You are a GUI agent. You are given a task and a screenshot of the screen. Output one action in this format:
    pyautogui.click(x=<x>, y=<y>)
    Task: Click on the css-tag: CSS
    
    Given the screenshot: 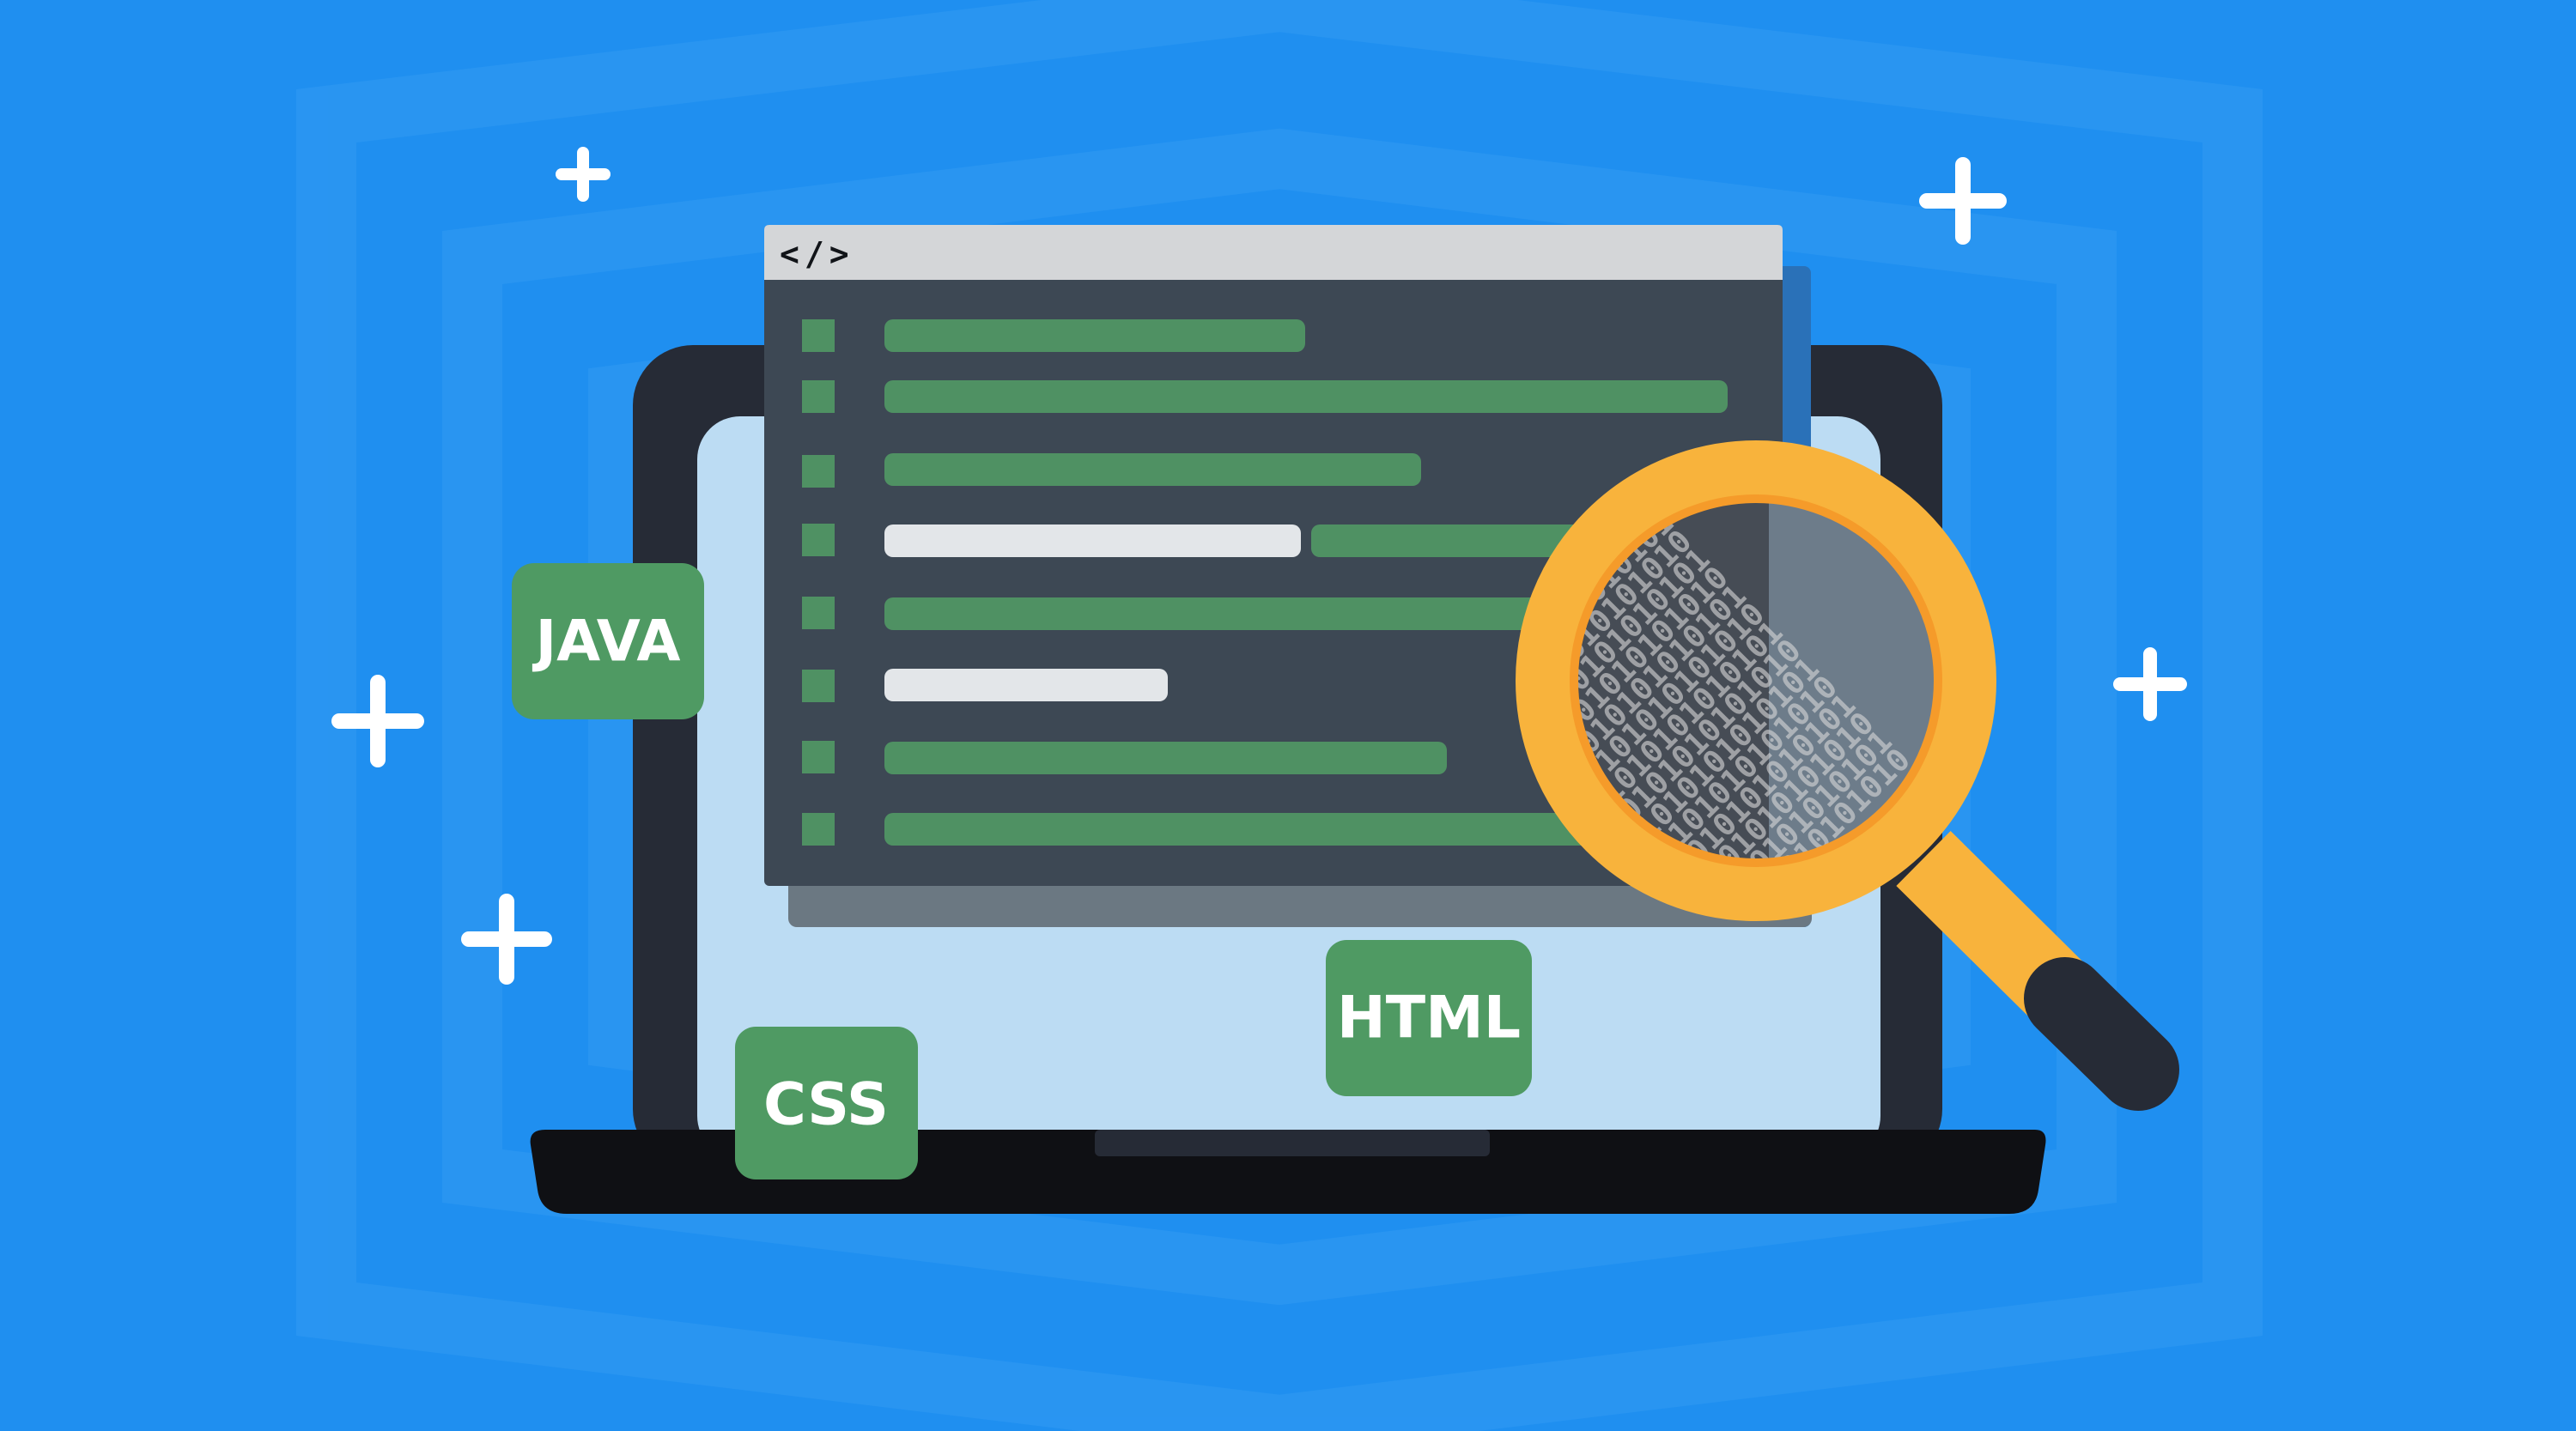 What is the action you would take?
    pyautogui.click(x=826, y=1103)
    